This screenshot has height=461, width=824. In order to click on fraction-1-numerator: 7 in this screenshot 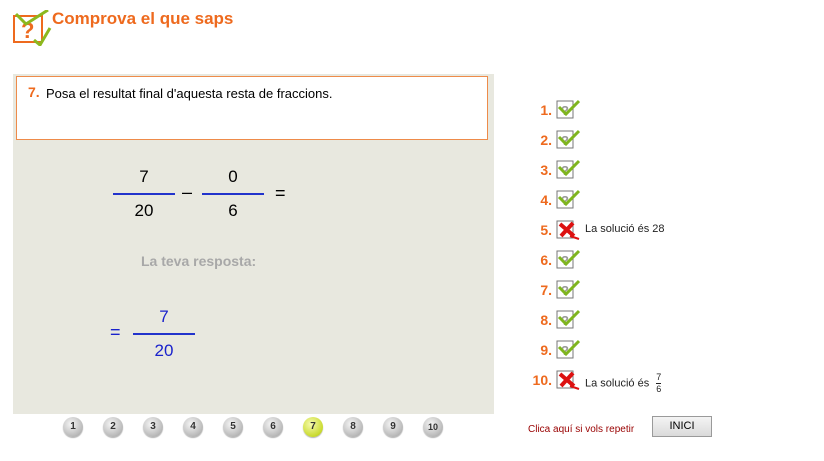, I will do `click(144, 176)`.